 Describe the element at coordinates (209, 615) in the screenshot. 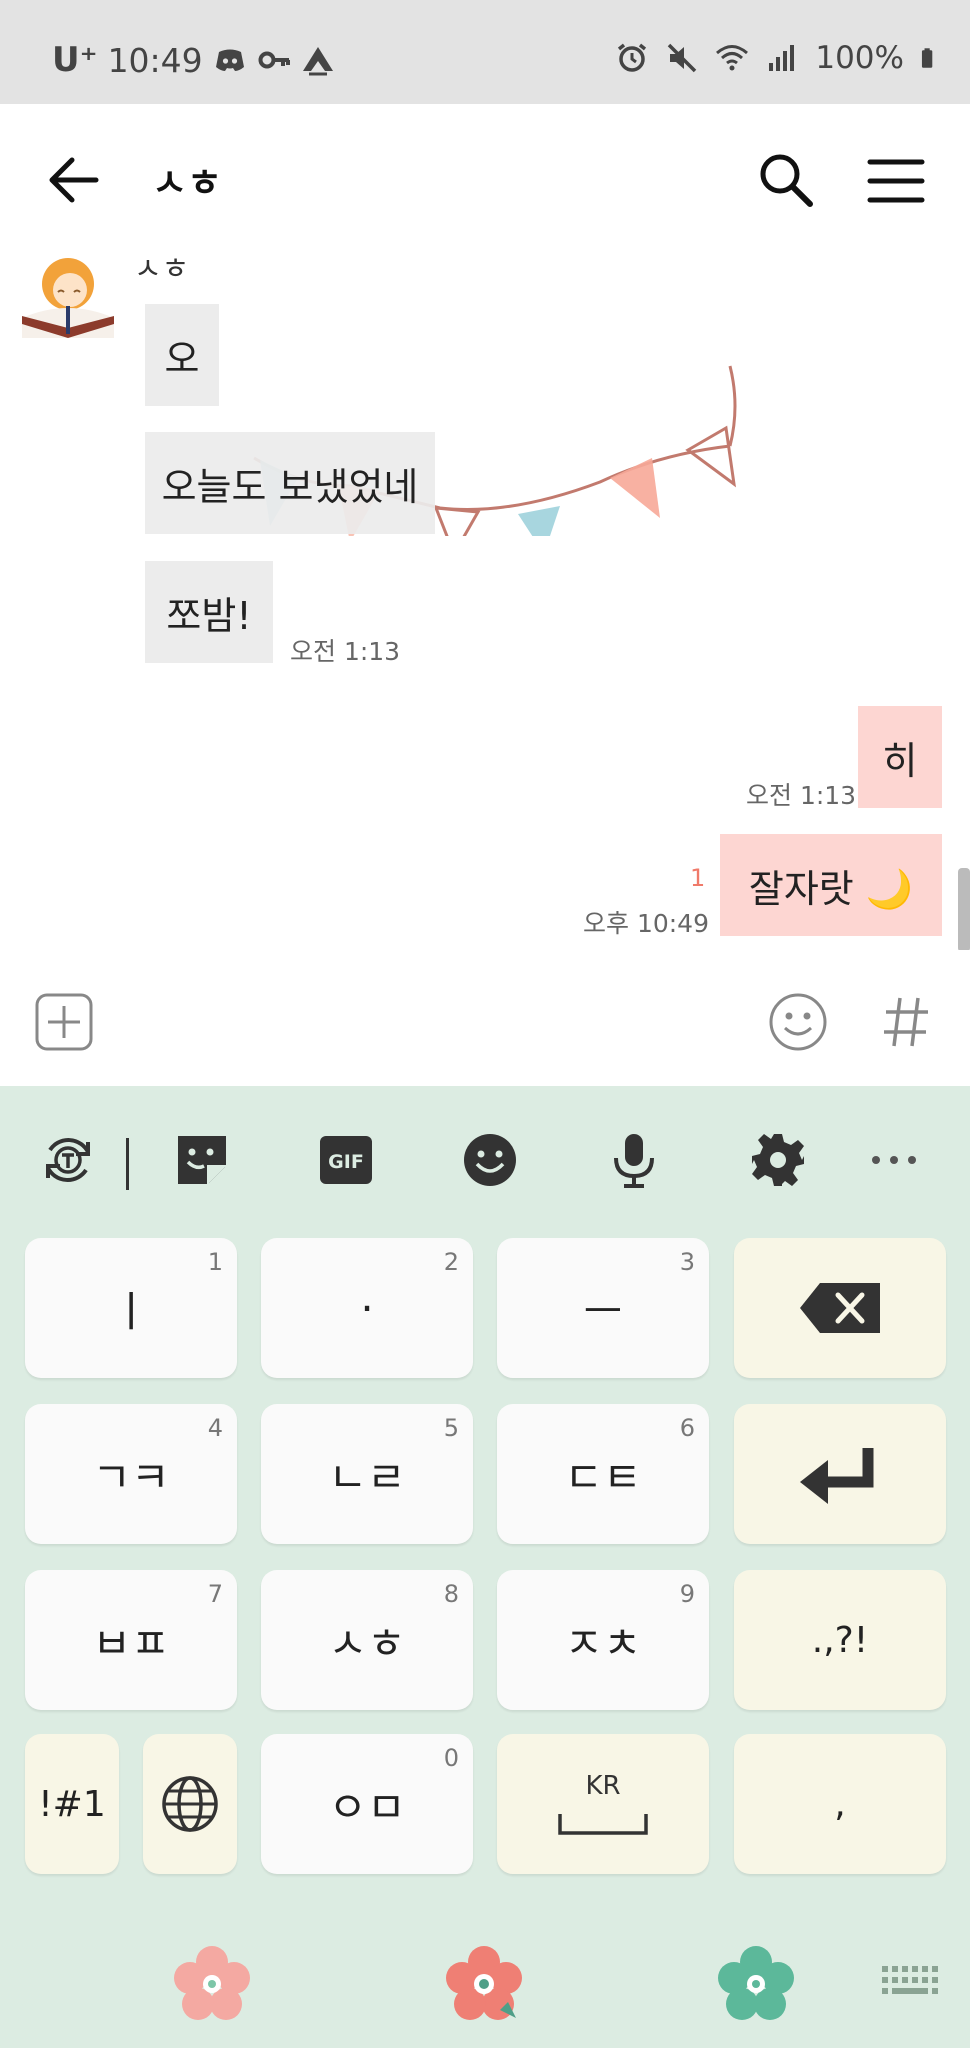

I see `message-text: 쪼밤!` at that location.